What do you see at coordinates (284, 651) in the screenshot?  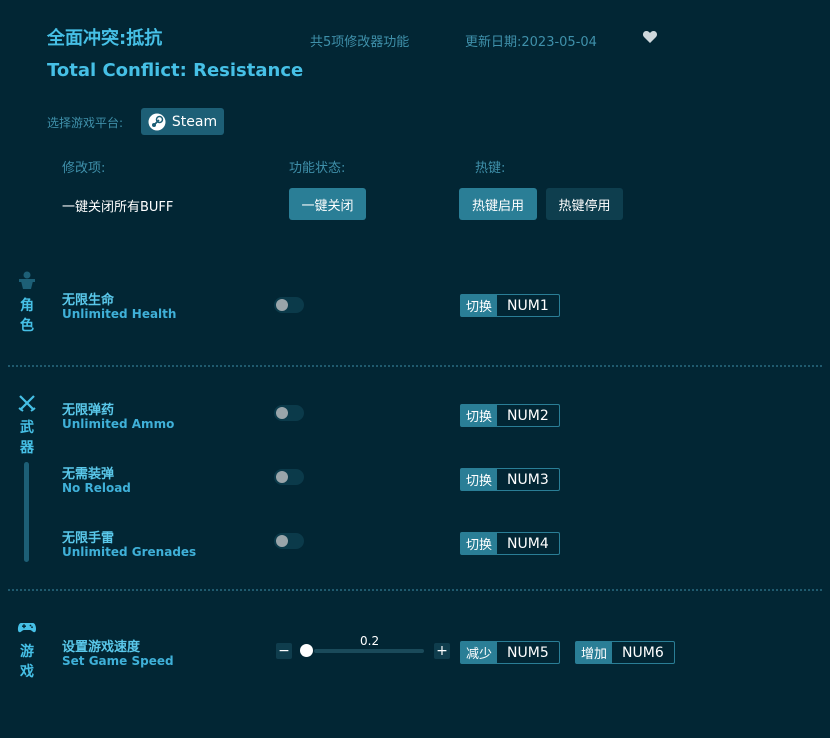 I see `speed-minus-button: −` at bounding box center [284, 651].